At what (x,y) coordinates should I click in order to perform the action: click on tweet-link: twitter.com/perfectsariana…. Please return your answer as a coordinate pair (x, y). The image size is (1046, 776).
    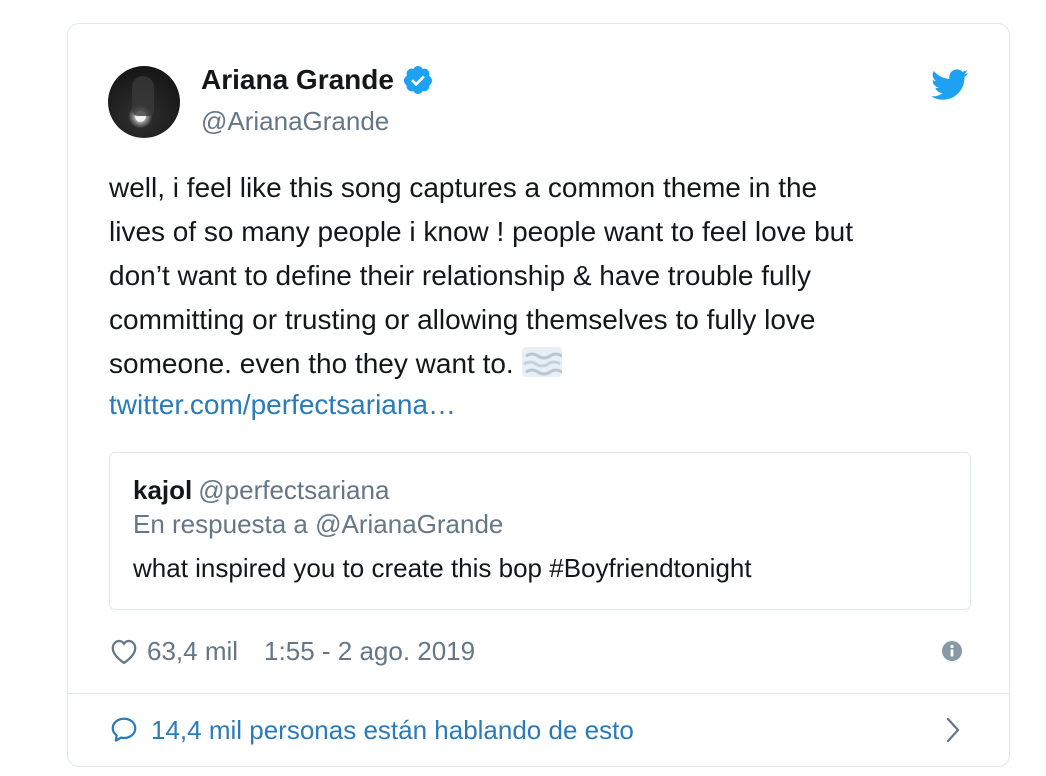
    Looking at the image, I should click on (282, 405).